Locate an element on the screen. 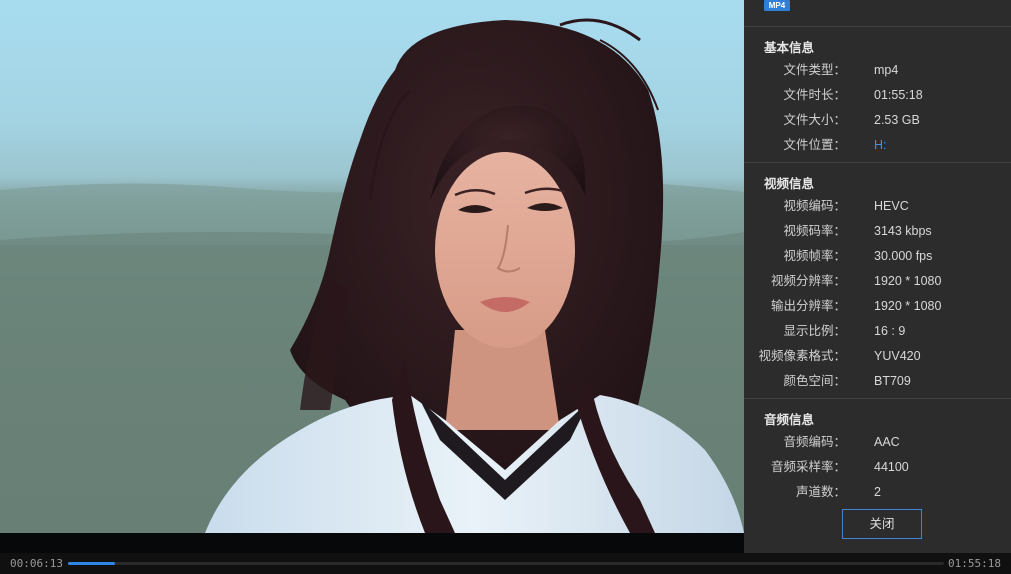 This screenshot has width=1011, height=574. value: AAC is located at coordinates (887, 442).